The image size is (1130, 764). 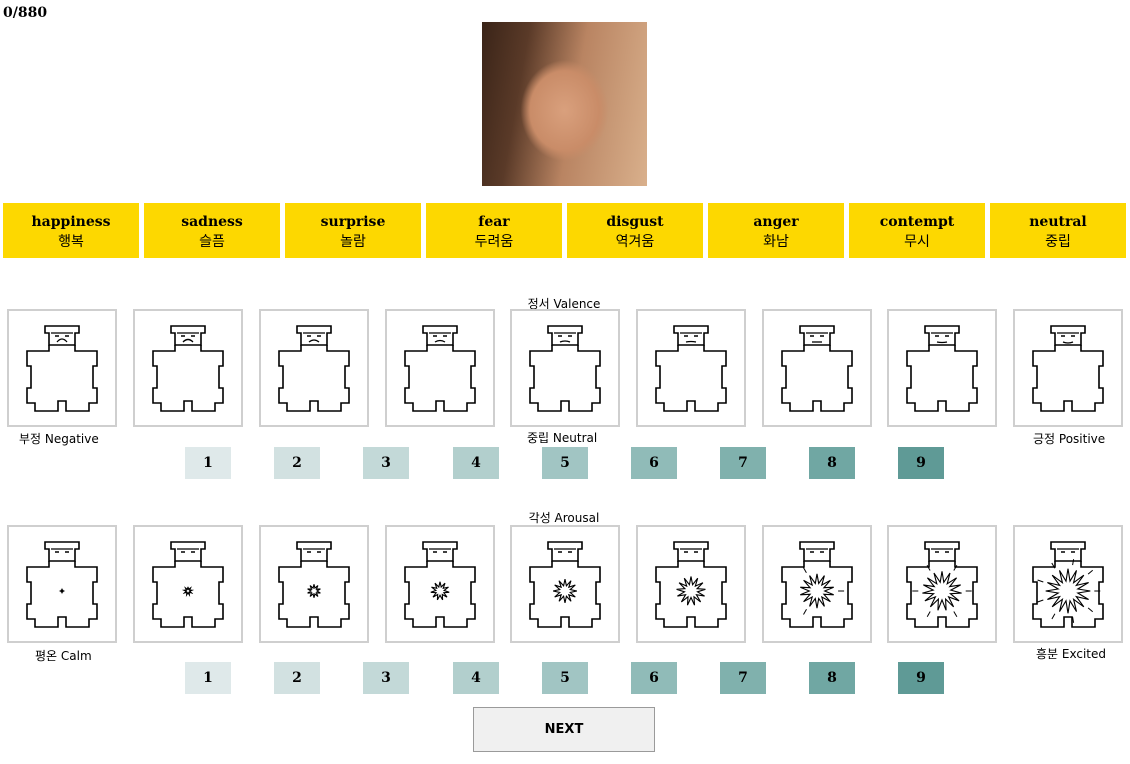 What do you see at coordinates (212, 222) in the screenshot?
I see `emotion-label-en: sadness` at bounding box center [212, 222].